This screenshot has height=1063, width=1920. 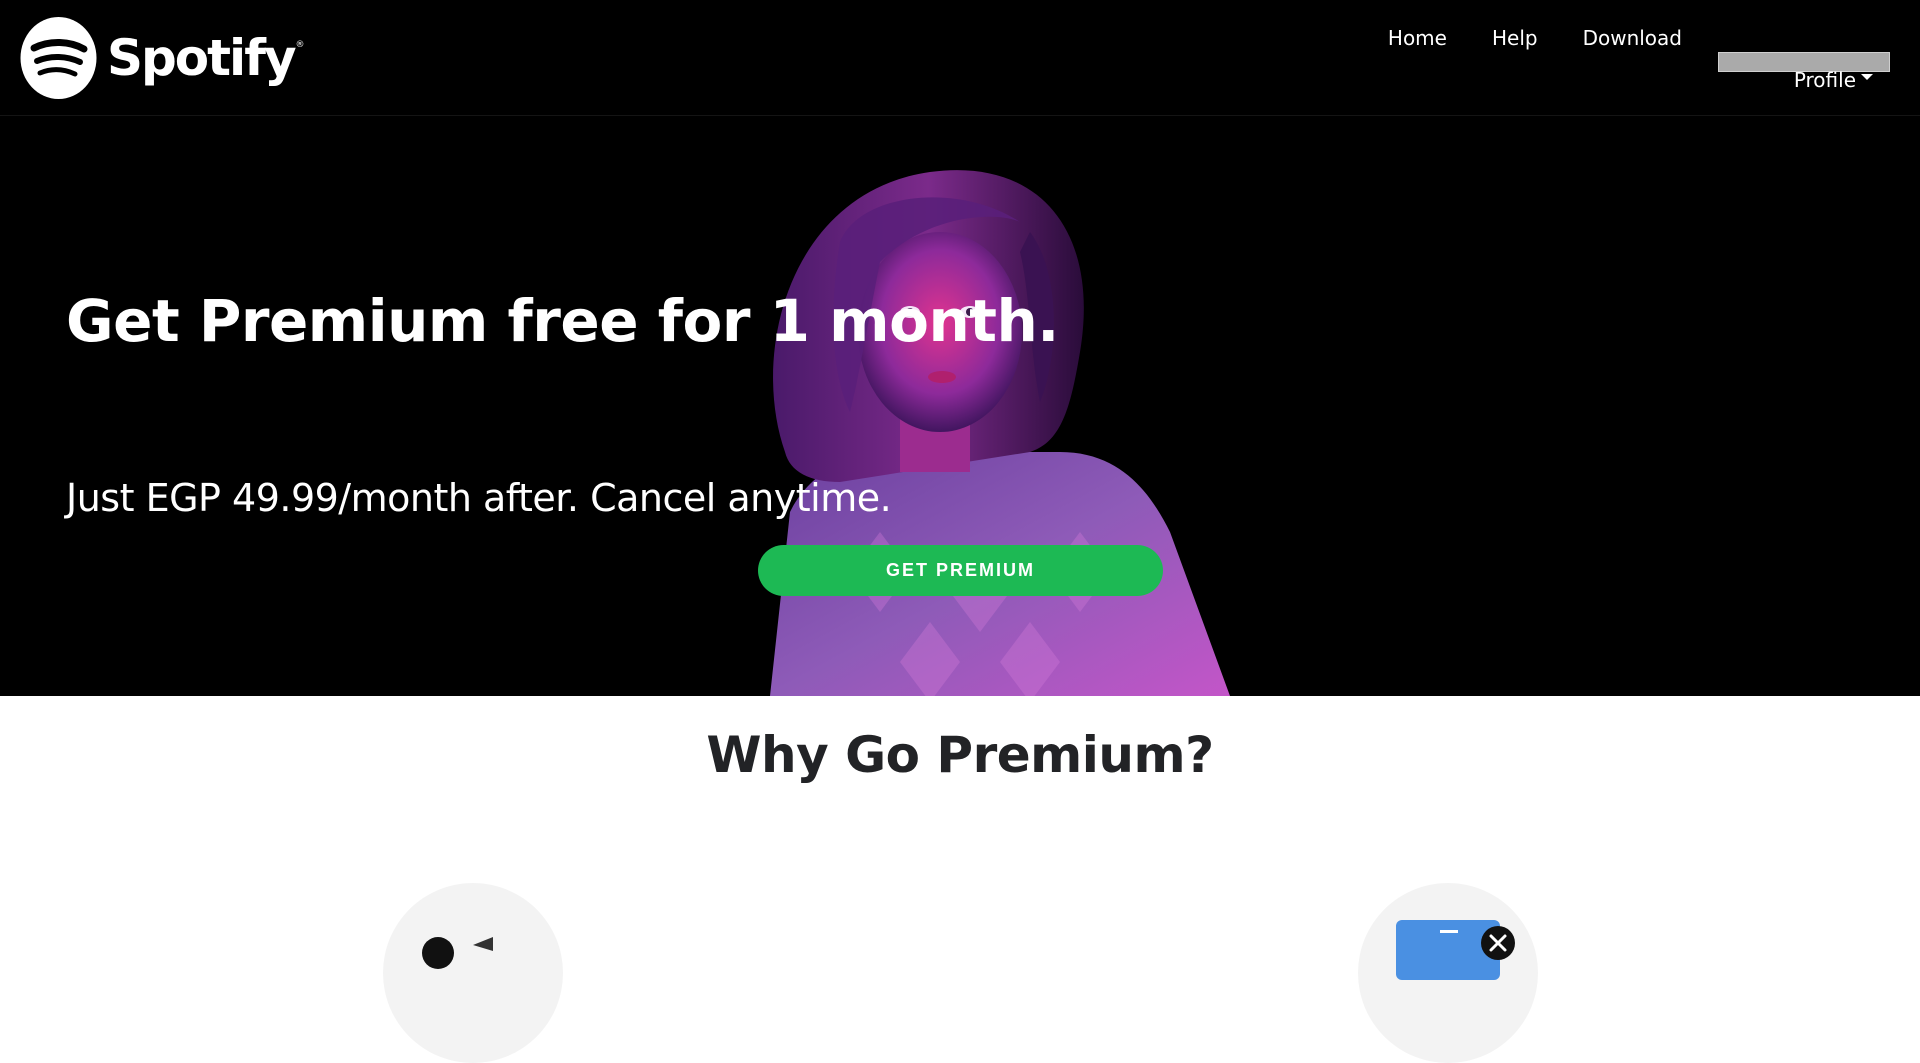 I want to click on spotify-logo: Spotify ®, so click(x=162, y=58).